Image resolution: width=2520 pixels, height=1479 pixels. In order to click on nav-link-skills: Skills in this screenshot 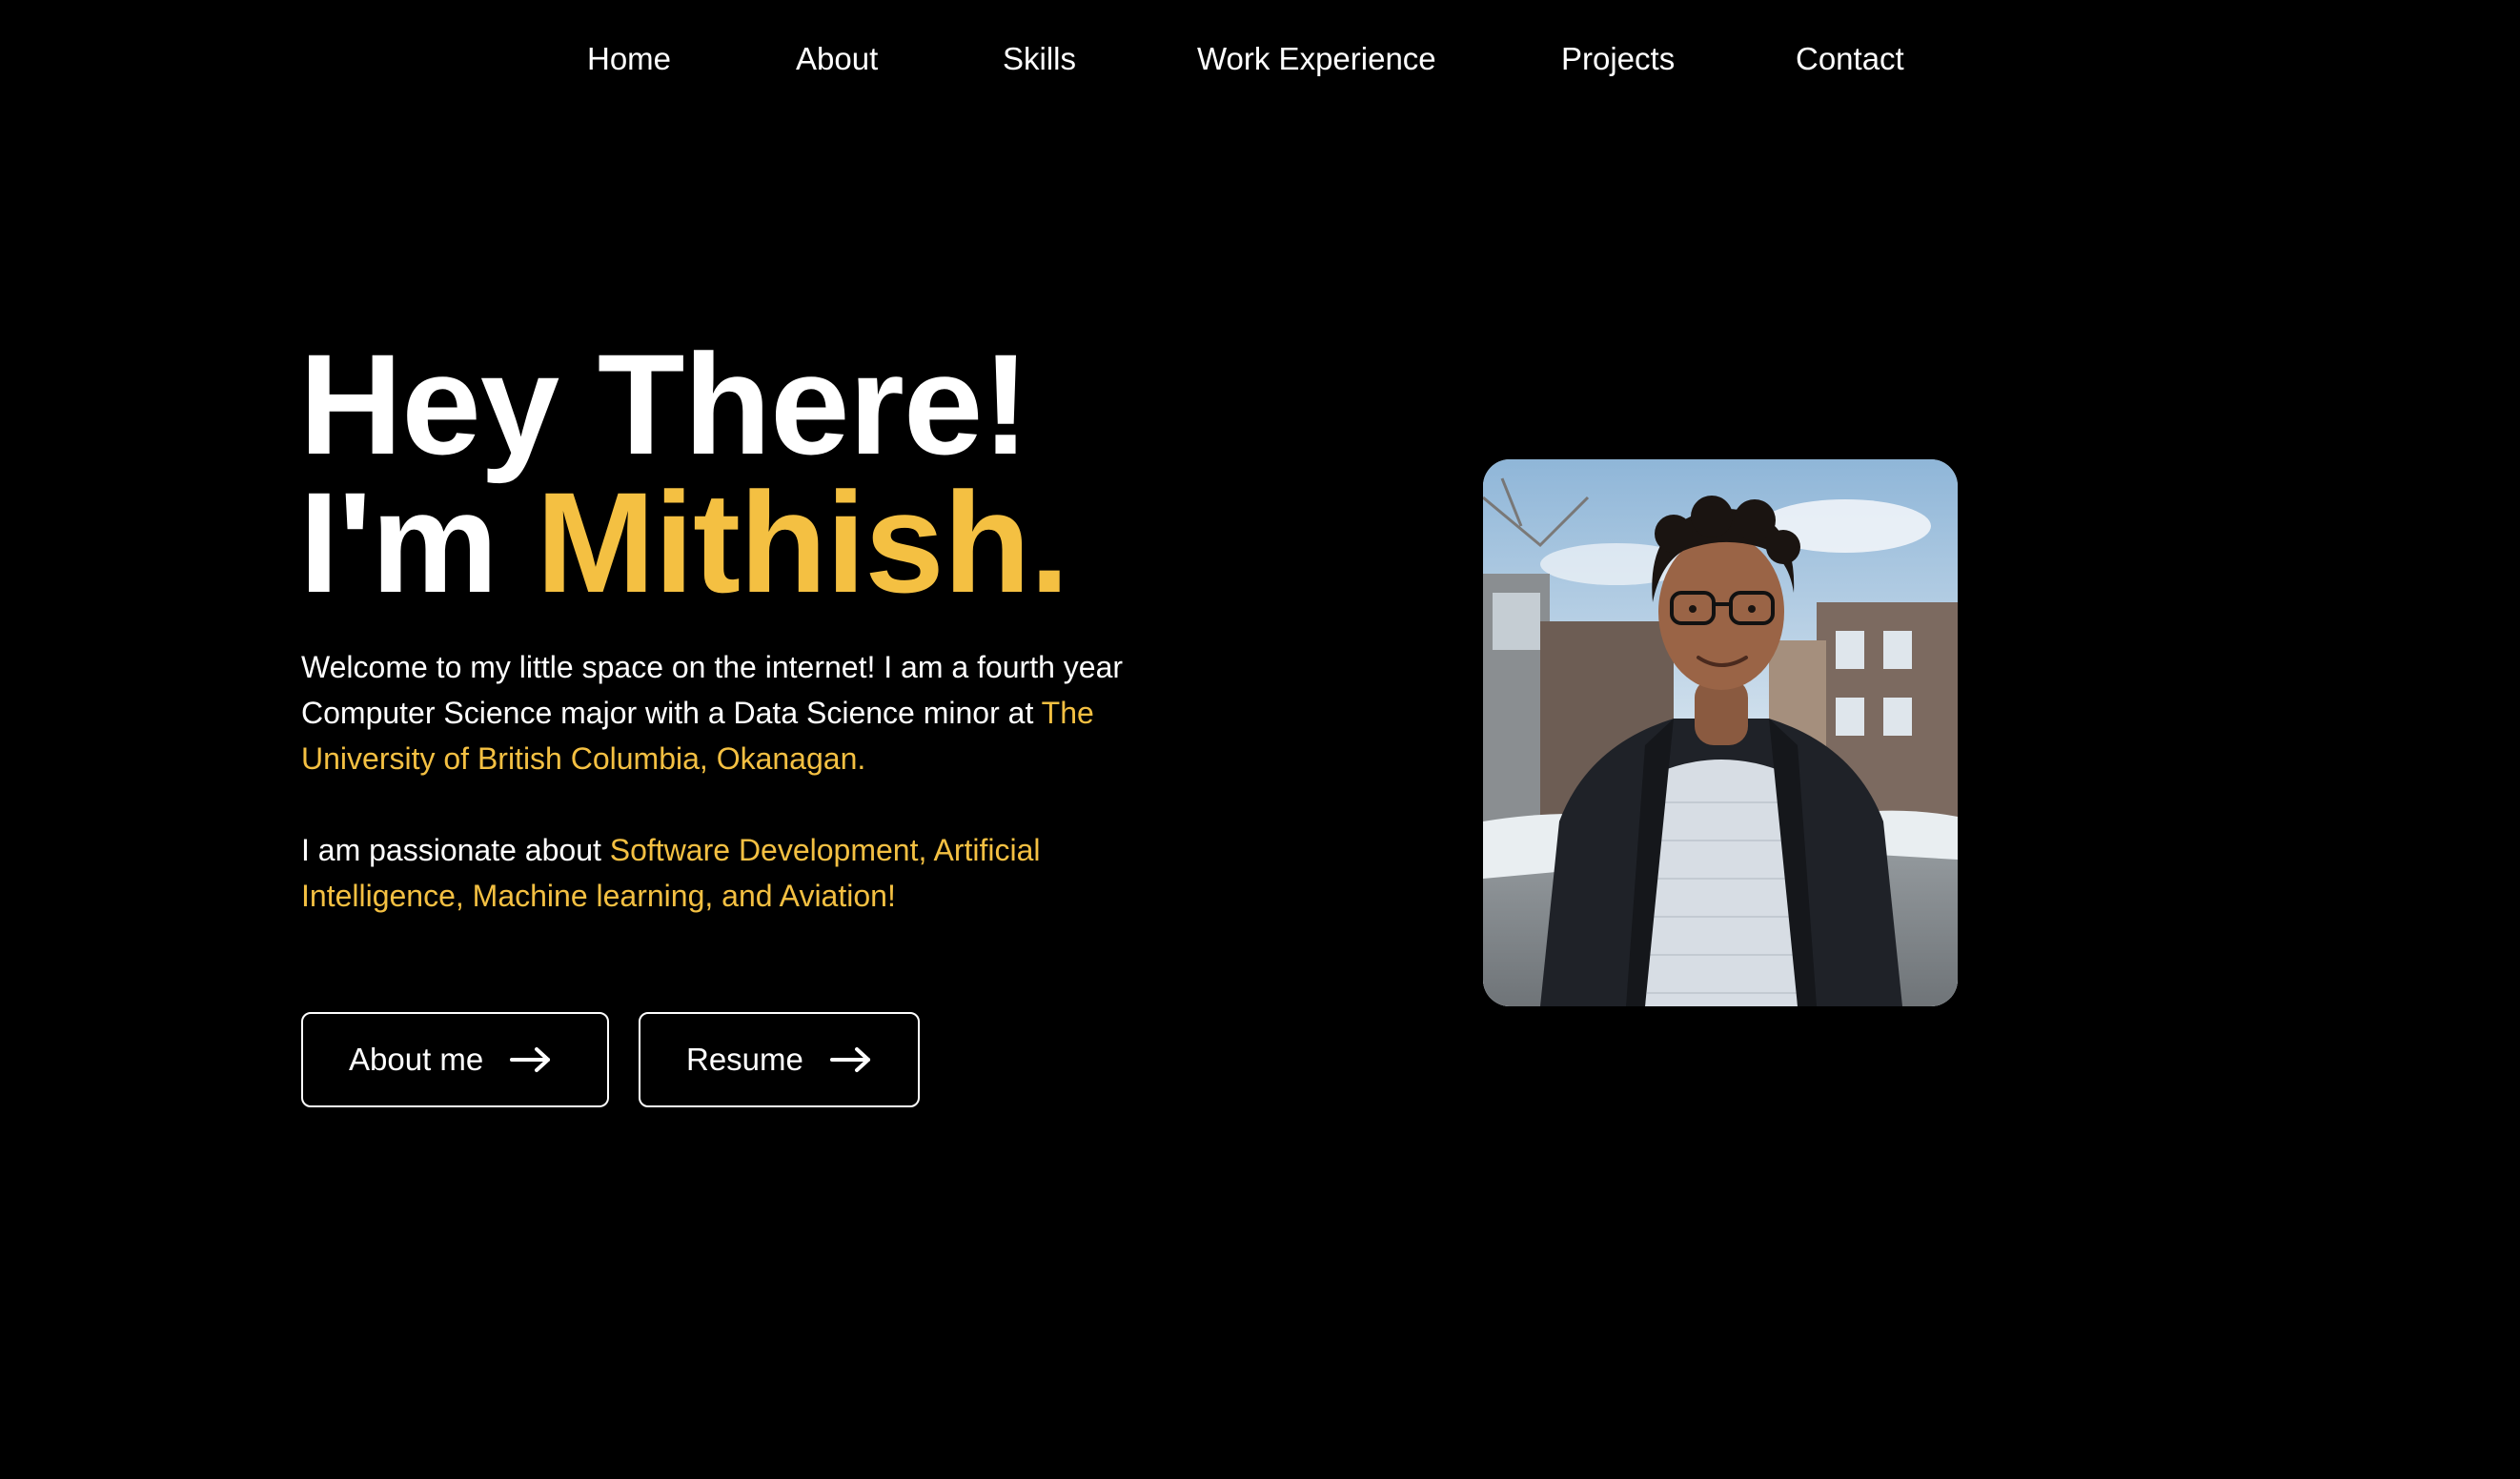, I will do `click(1039, 59)`.